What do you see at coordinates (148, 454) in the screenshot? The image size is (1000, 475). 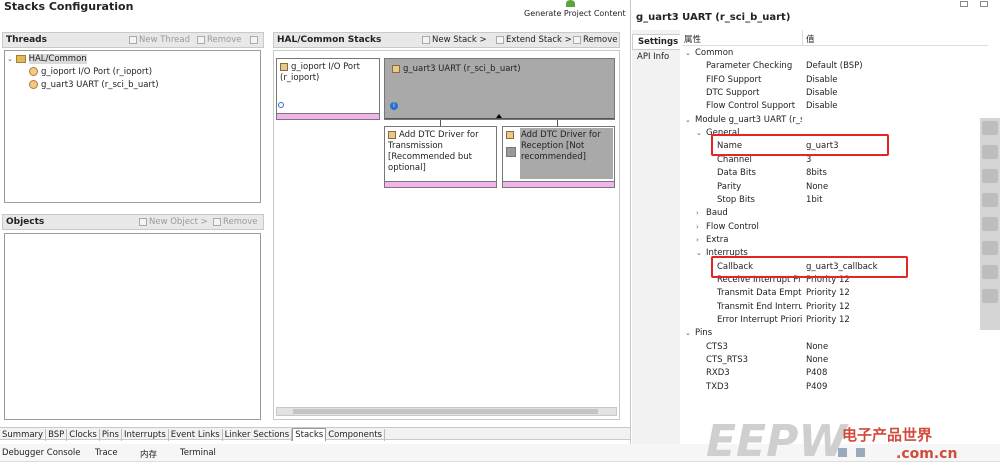 I see `tab-memory: 内存` at bounding box center [148, 454].